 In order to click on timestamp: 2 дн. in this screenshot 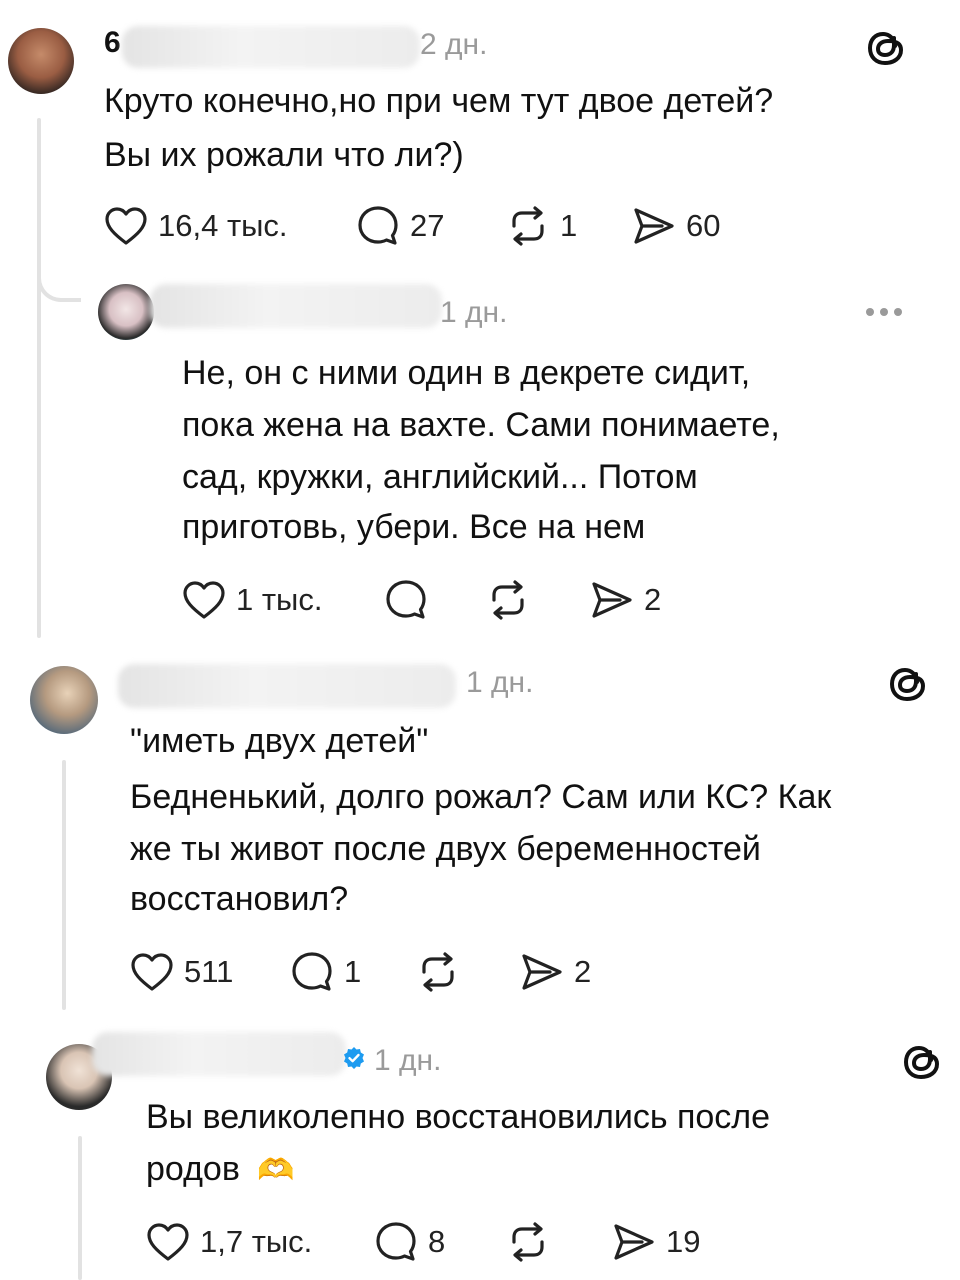, I will do `click(454, 44)`.